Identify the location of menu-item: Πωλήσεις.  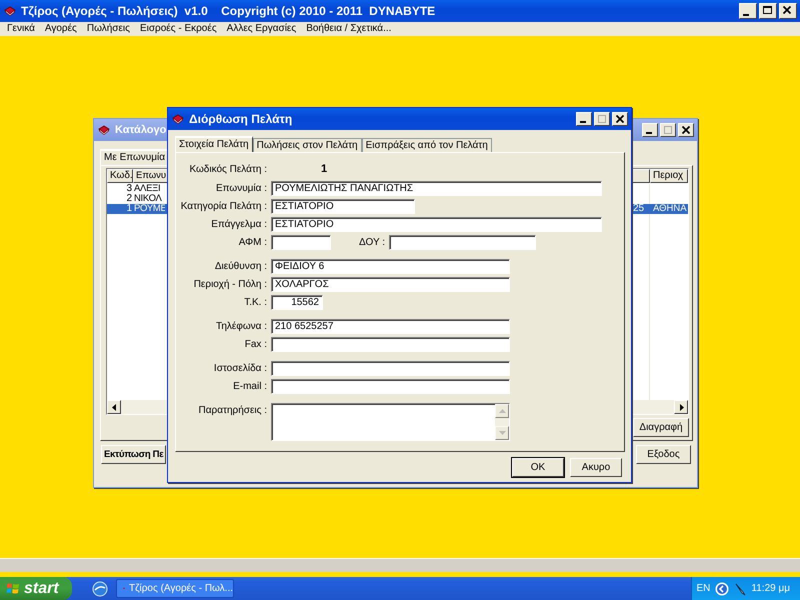
(108, 29).